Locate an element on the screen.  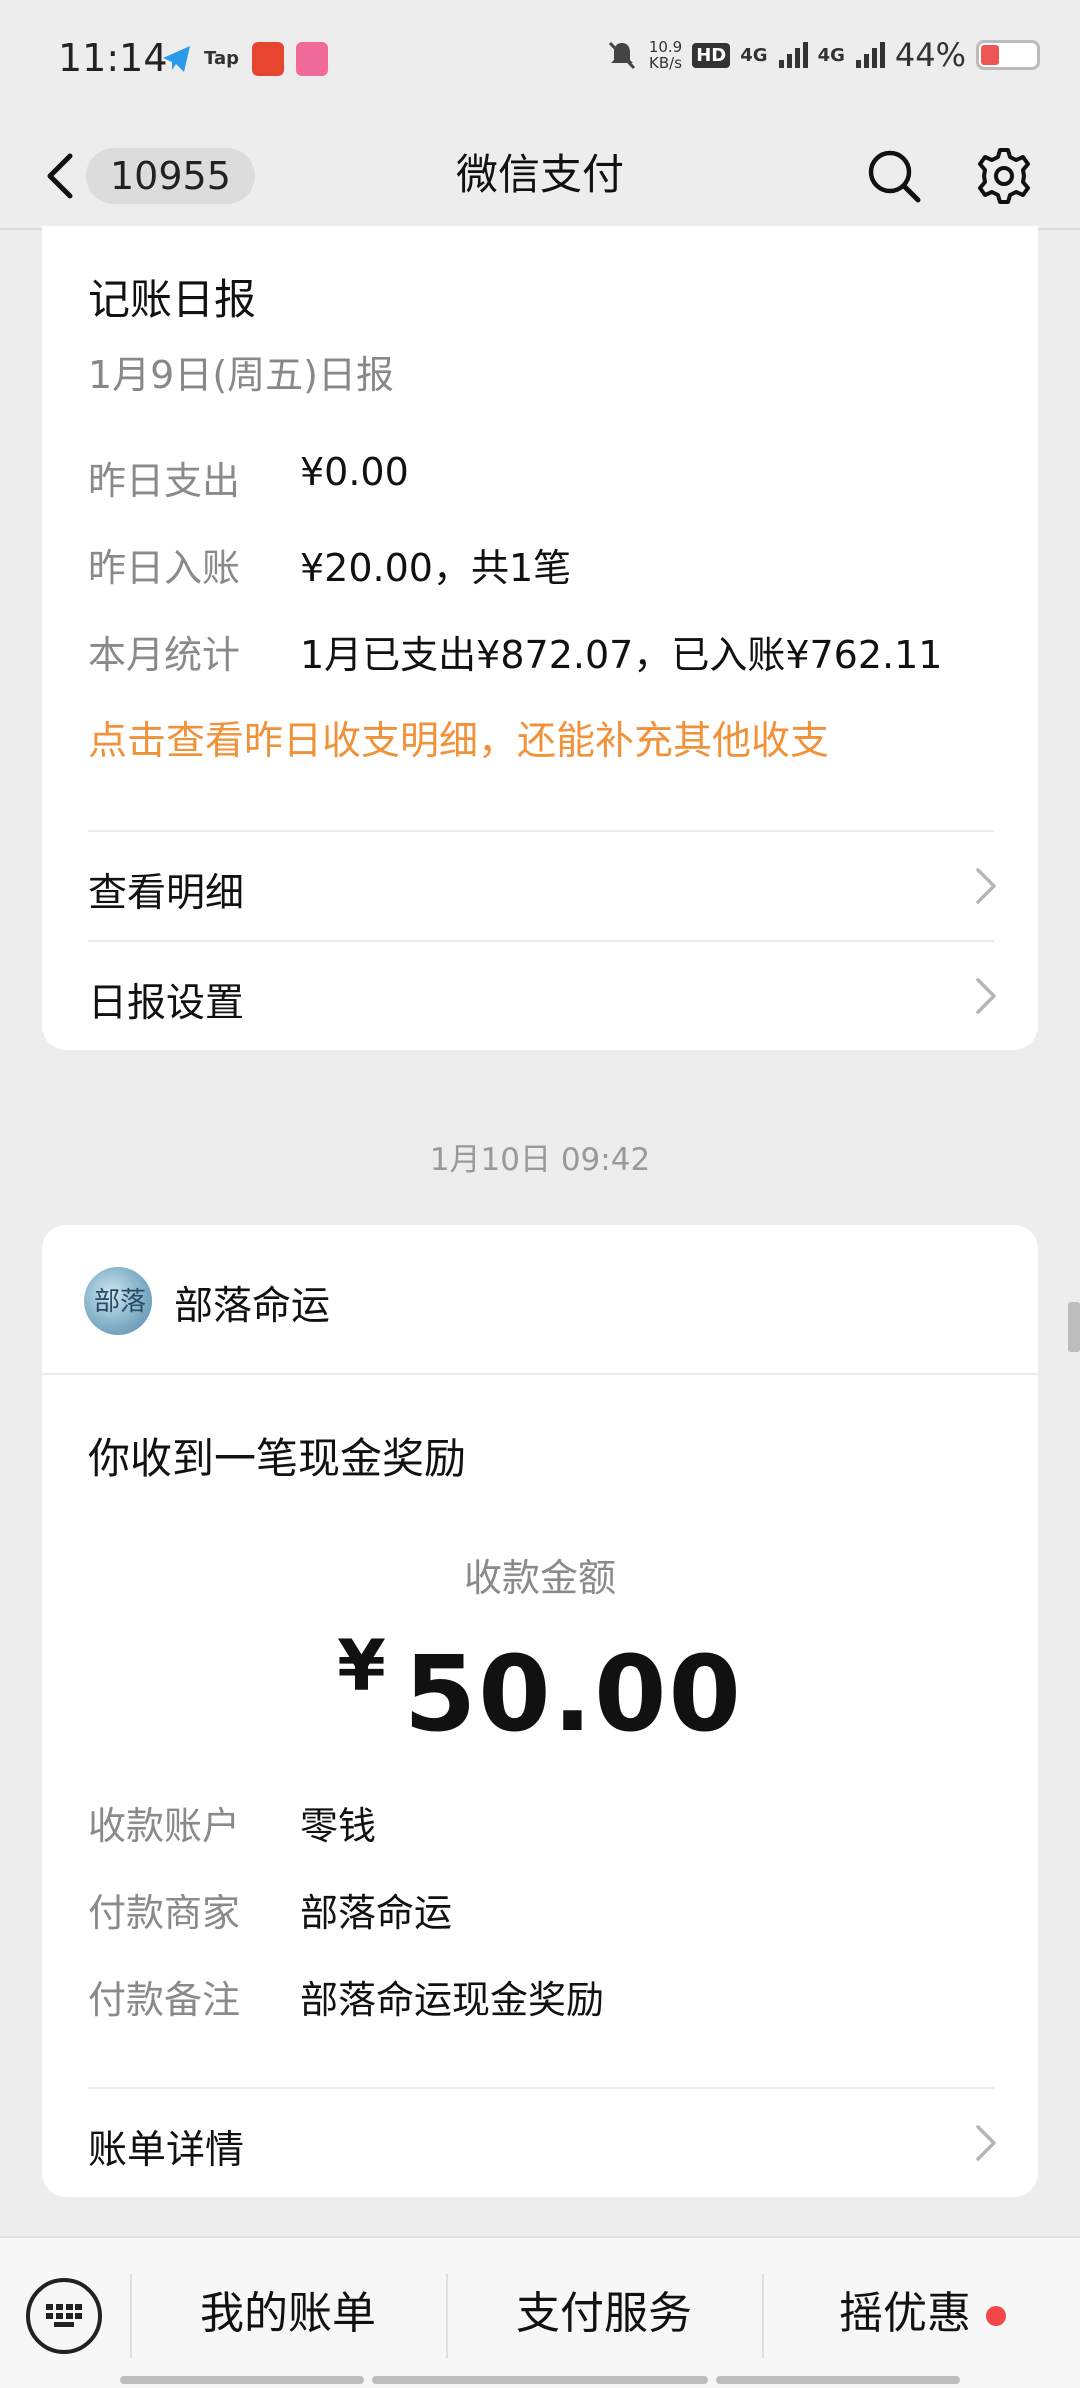
amount-label: 收款金额 is located at coordinates (539, 1578).